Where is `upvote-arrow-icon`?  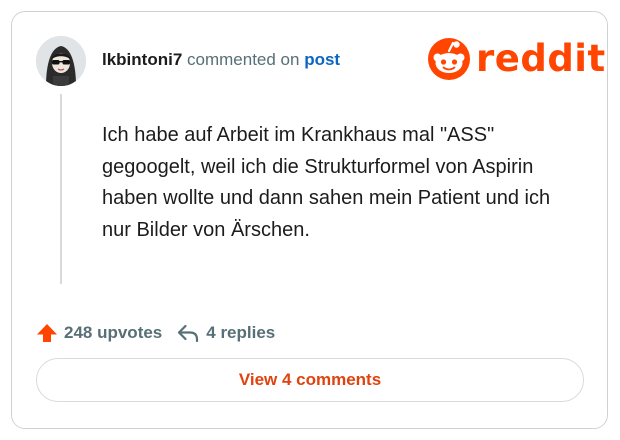
upvote-arrow-icon is located at coordinates (47, 333).